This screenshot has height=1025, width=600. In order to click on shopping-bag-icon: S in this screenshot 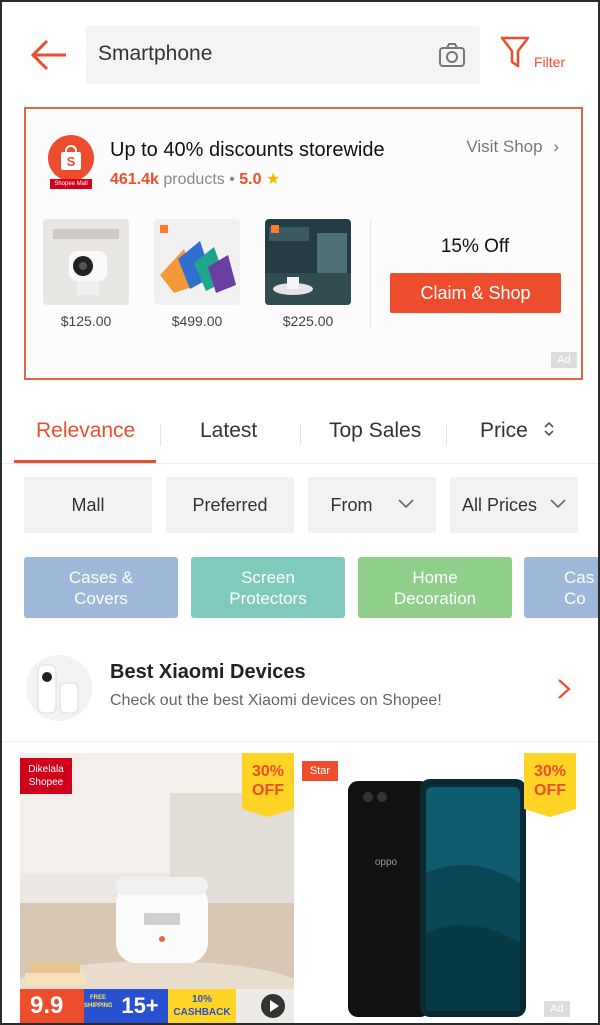, I will do `click(71, 158)`.